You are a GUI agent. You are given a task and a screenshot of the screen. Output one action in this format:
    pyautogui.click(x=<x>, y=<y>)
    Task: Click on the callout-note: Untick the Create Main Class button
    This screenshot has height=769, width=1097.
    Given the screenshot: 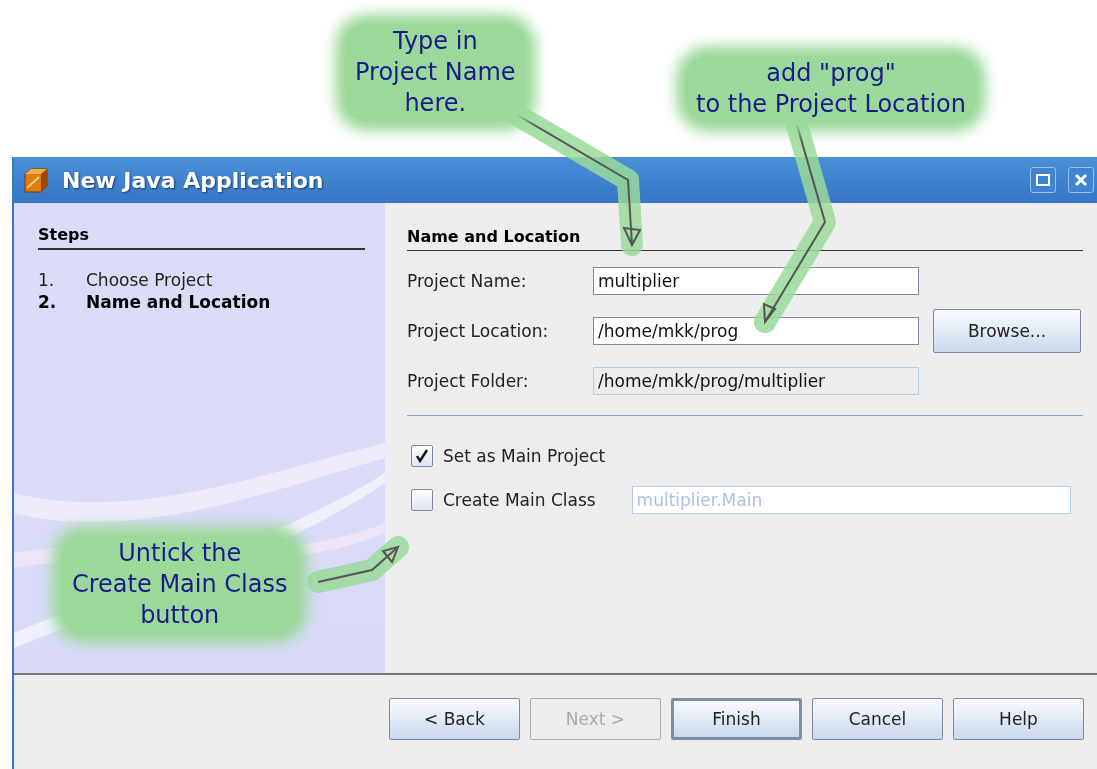 What is the action you would take?
    pyautogui.click(x=180, y=584)
    